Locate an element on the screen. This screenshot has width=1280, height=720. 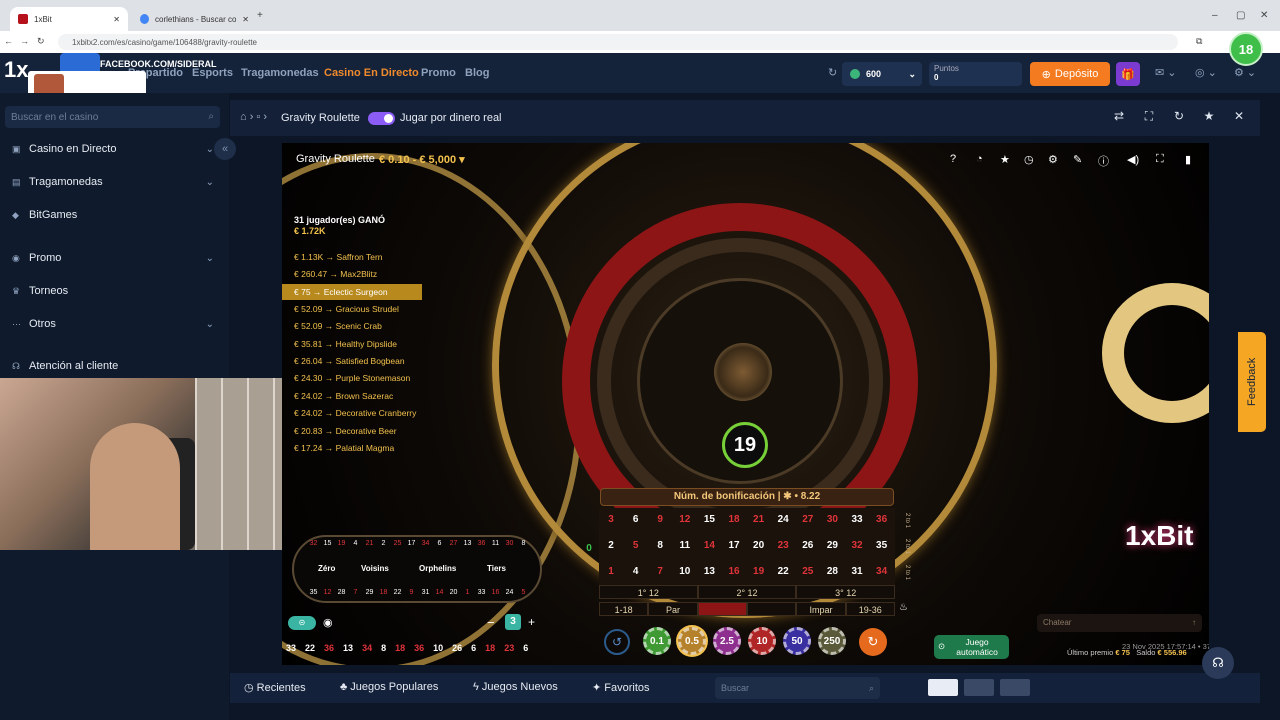
reload-game-icon: ↻ is located at coordinates (1179, 118).